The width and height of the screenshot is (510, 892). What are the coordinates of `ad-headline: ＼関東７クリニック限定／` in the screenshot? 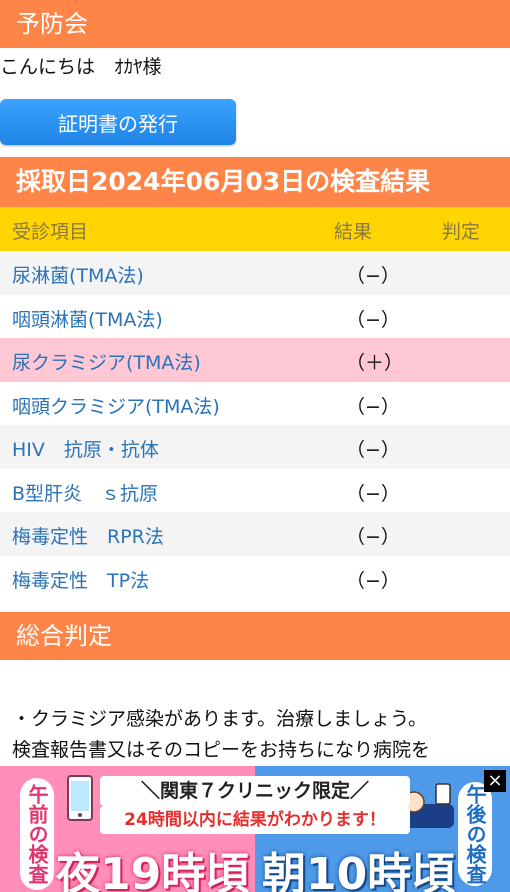 It's located at (255, 791).